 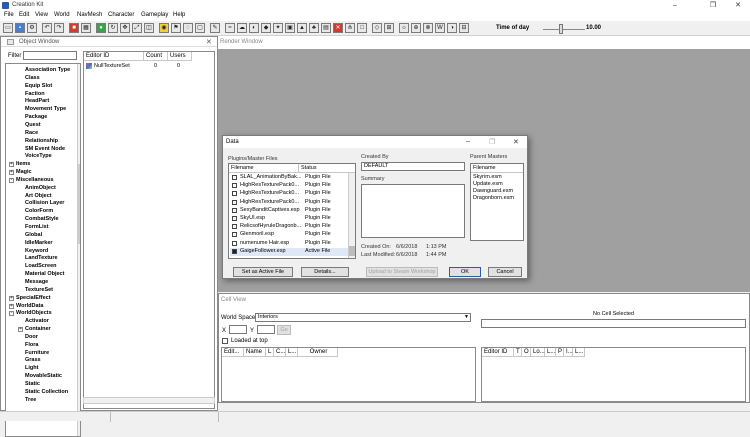 I want to click on scale-icon: ⤢, so click(x=137, y=28).